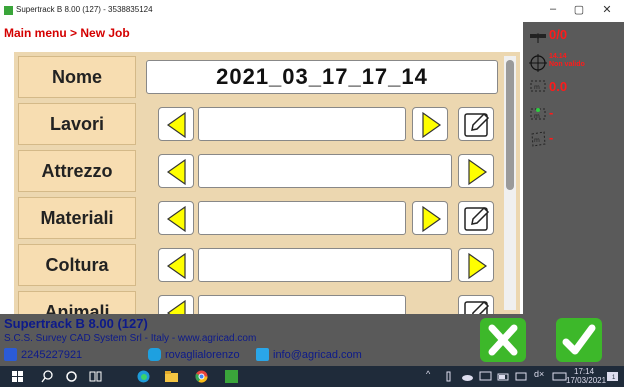  What do you see at coordinates (71, 376) in the screenshot?
I see `cortana-icon` at bounding box center [71, 376].